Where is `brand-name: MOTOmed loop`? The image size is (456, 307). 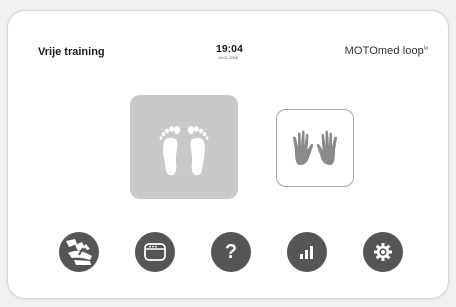
brand-name: MOTOmed loop is located at coordinates (384, 51).